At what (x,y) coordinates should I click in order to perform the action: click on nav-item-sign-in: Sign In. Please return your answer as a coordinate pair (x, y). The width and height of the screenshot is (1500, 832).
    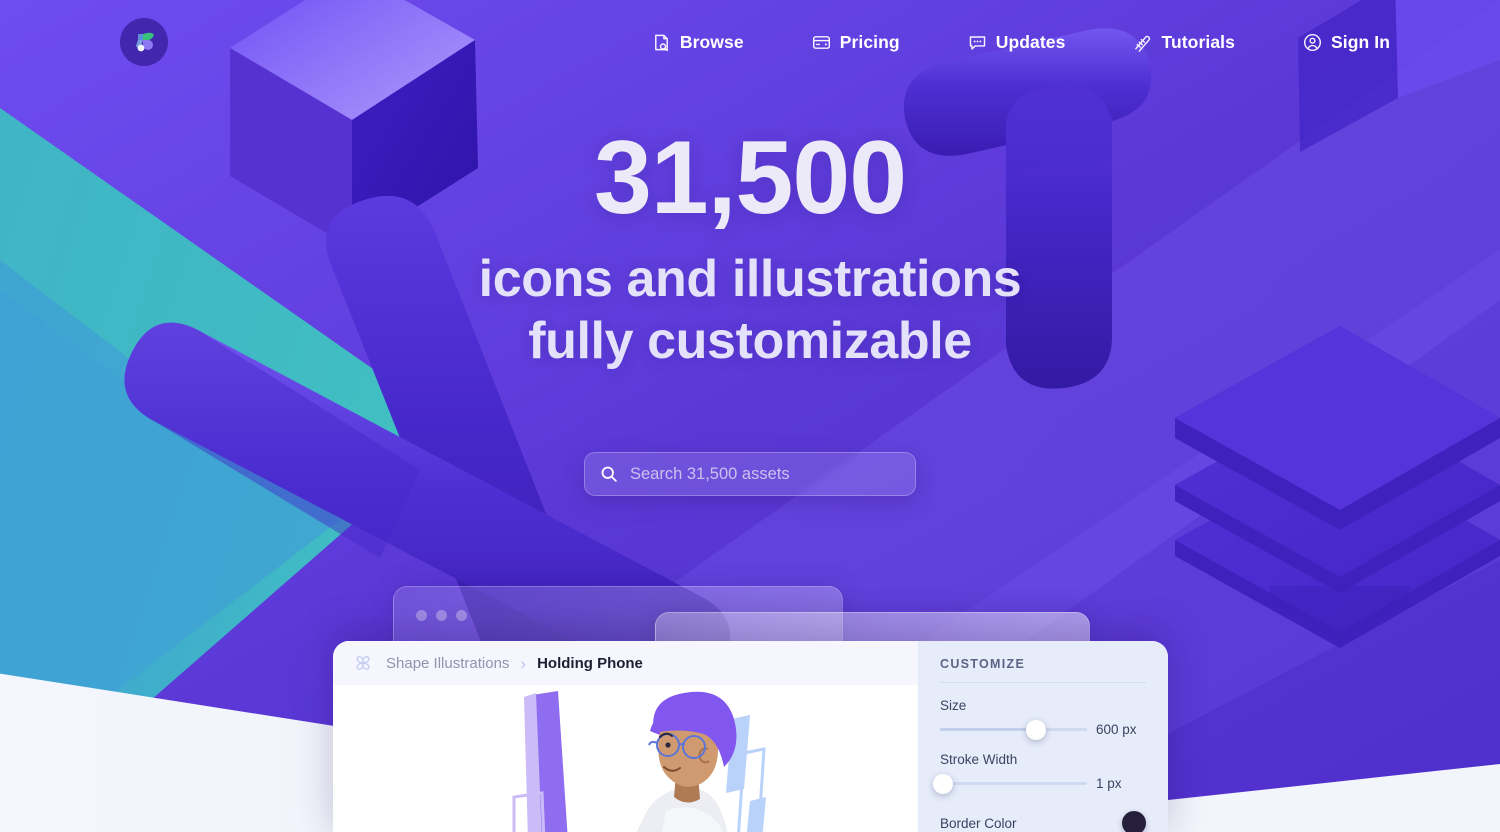
    Looking at the image, I should click on (1346, 42).